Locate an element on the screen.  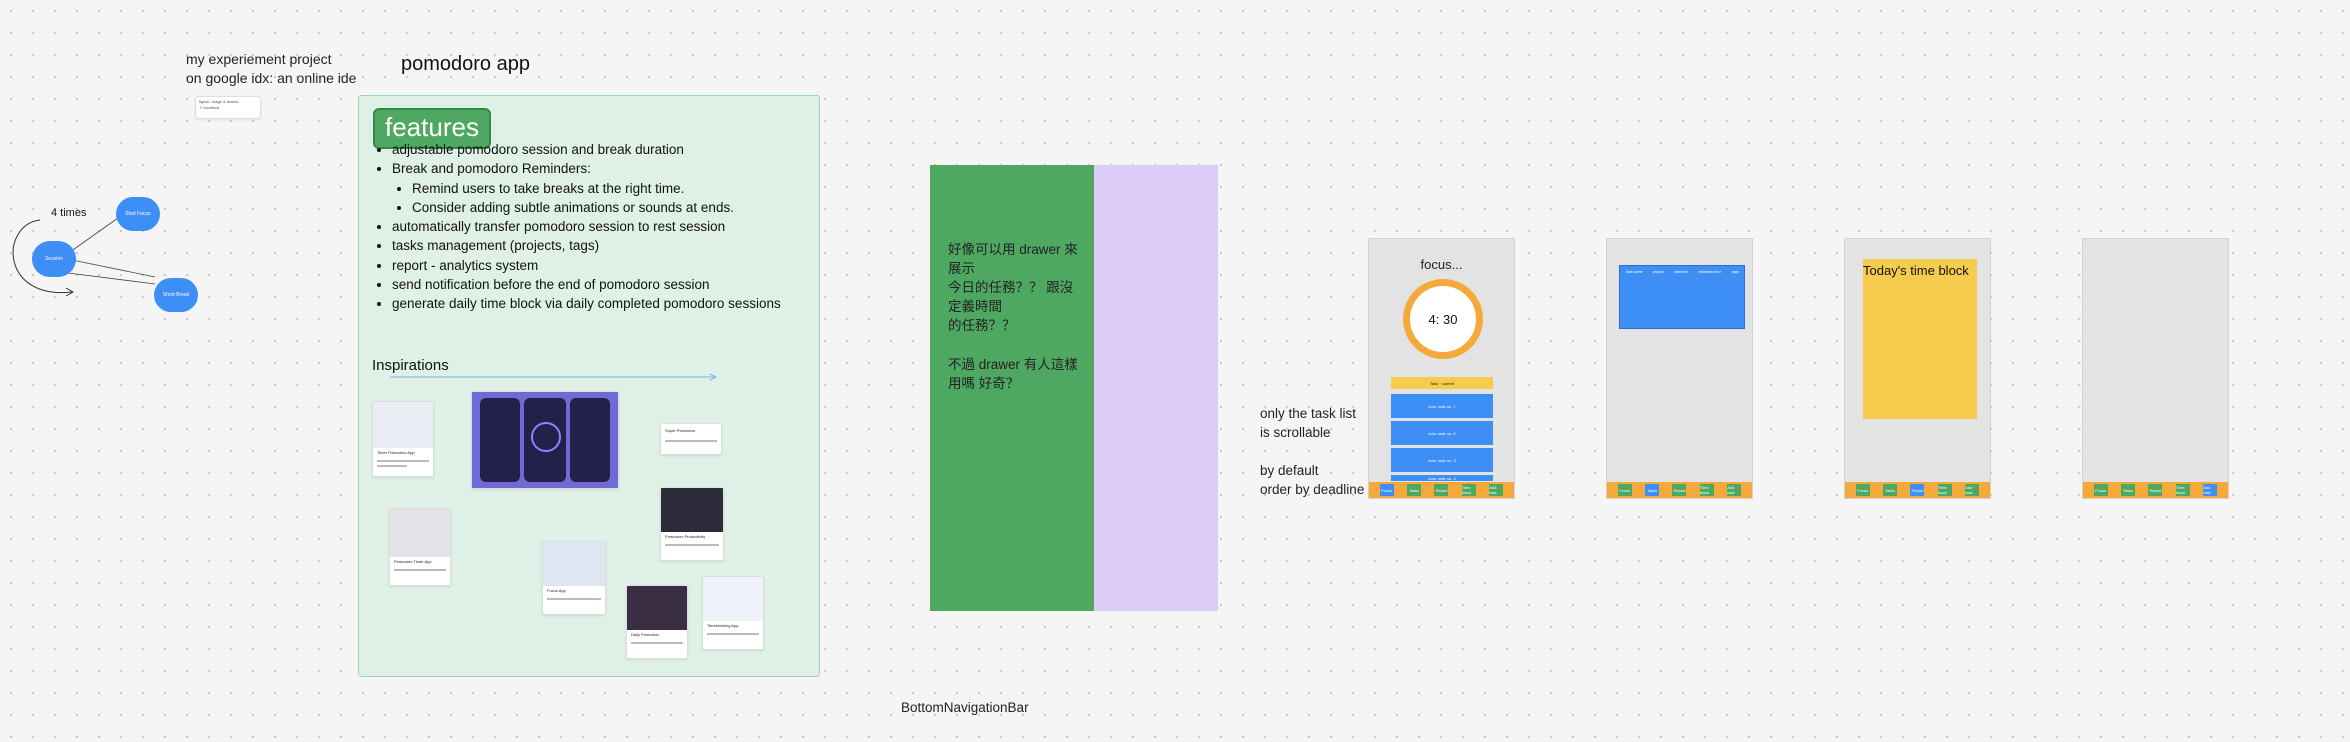
figma-link-card-line2: ↗ localhost is located at coordinates (209, 107).